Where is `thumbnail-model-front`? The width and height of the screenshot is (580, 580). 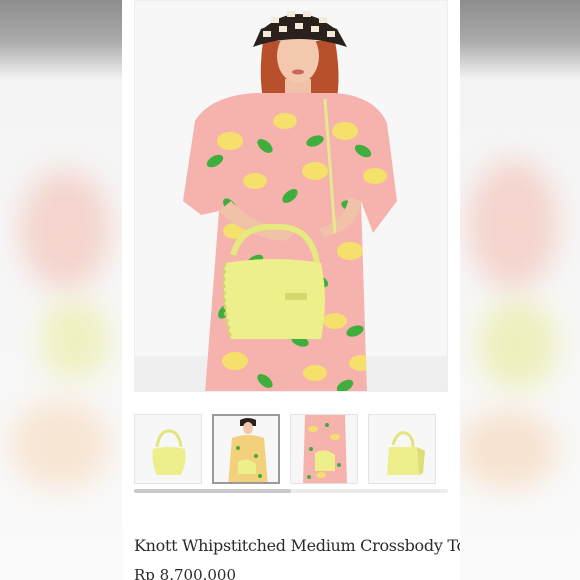 thumbnail-model-front is located at coordinates (246, 449).